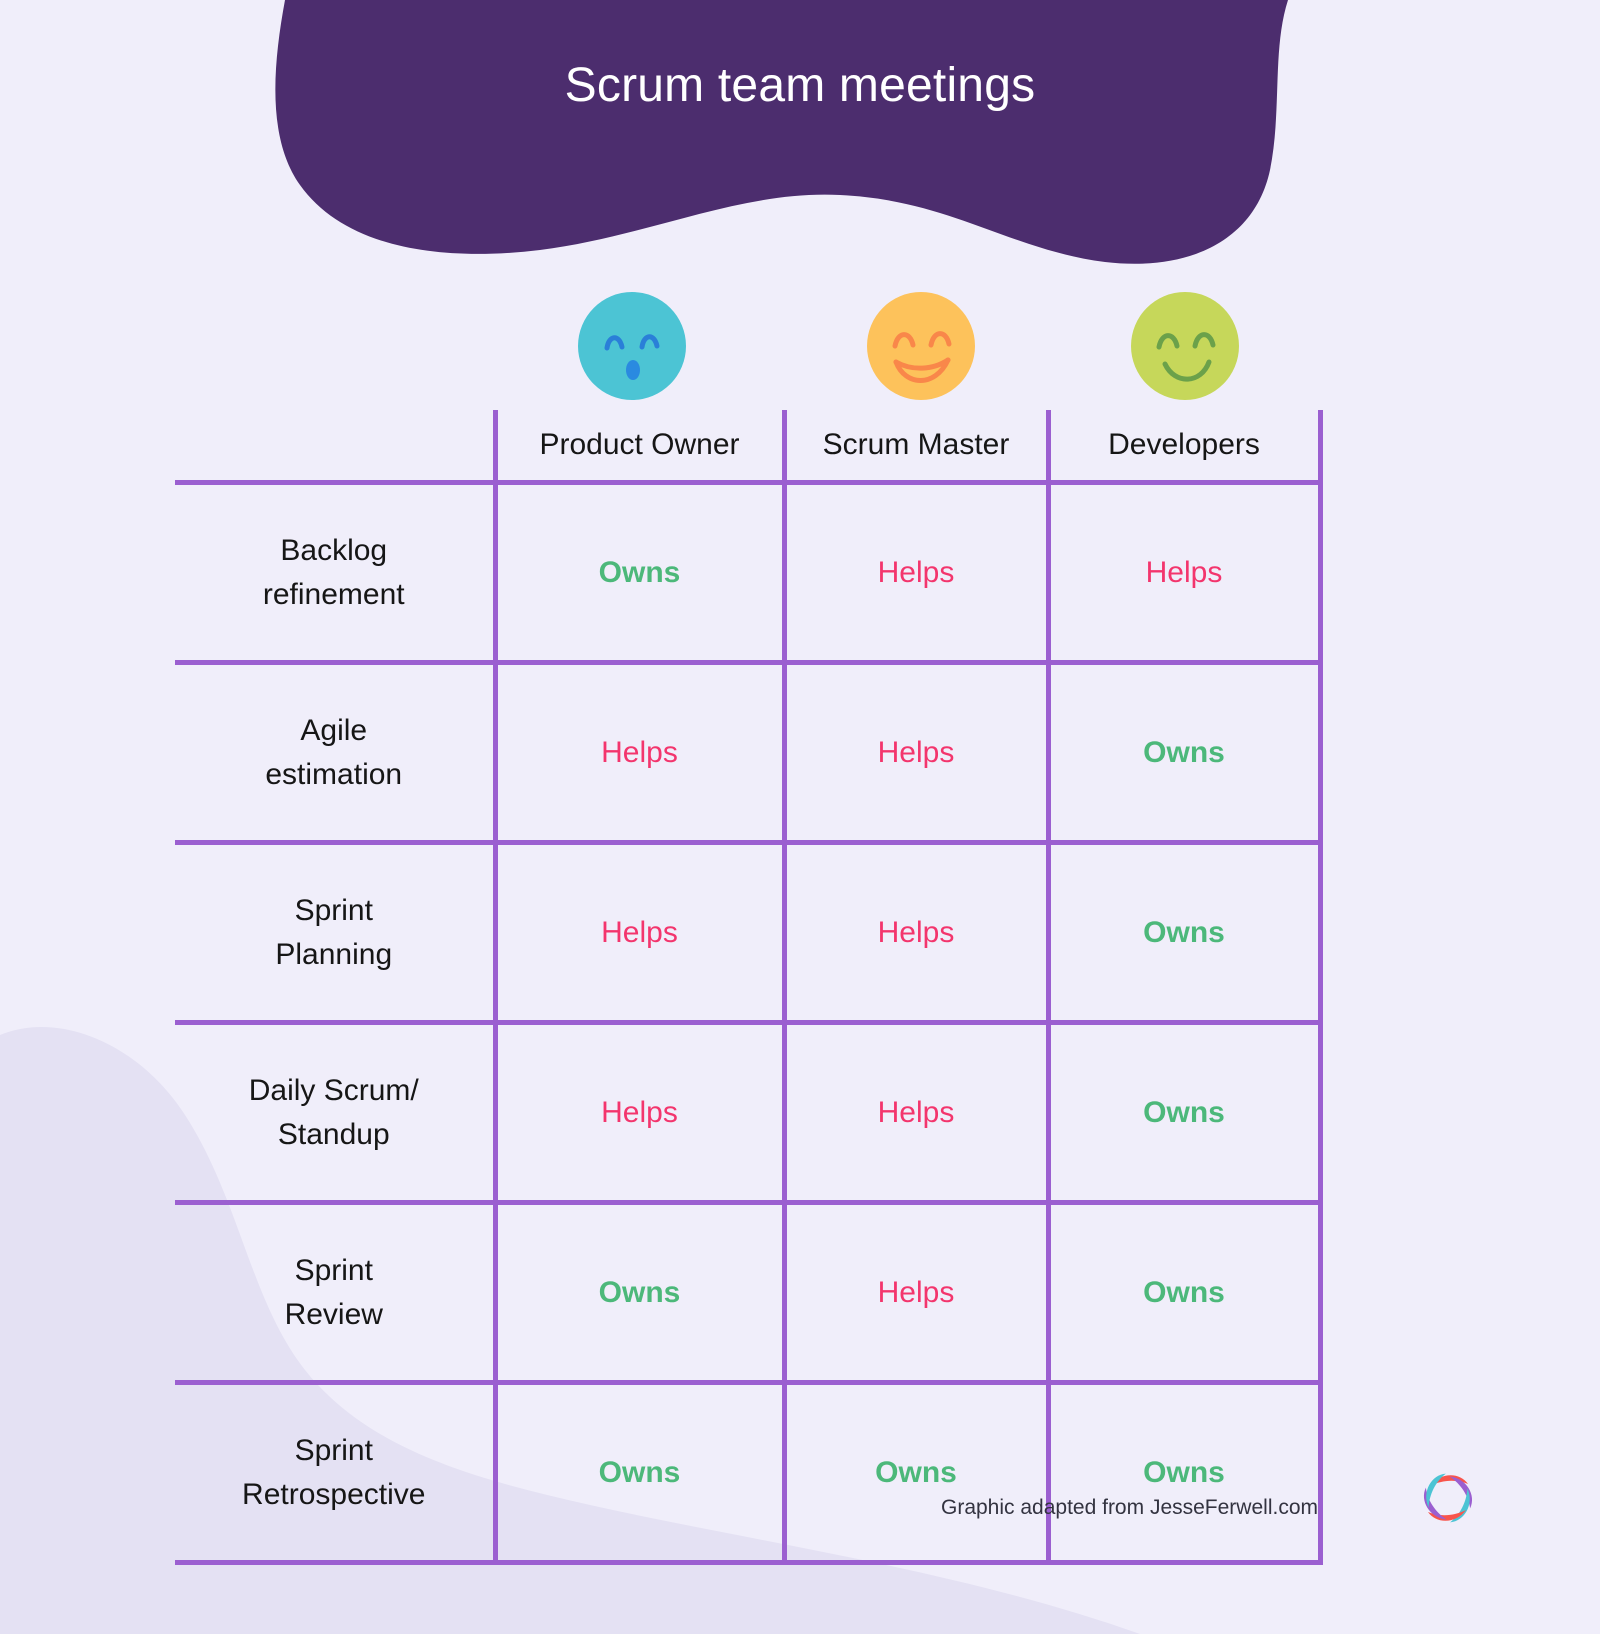 Image resolution: width=1600 pixels, height=1634 pixels. Describe the element at coordinates (1184, 573) in the screenshot. I see `cell-backlog-refinement-developers: Helps` at that location.